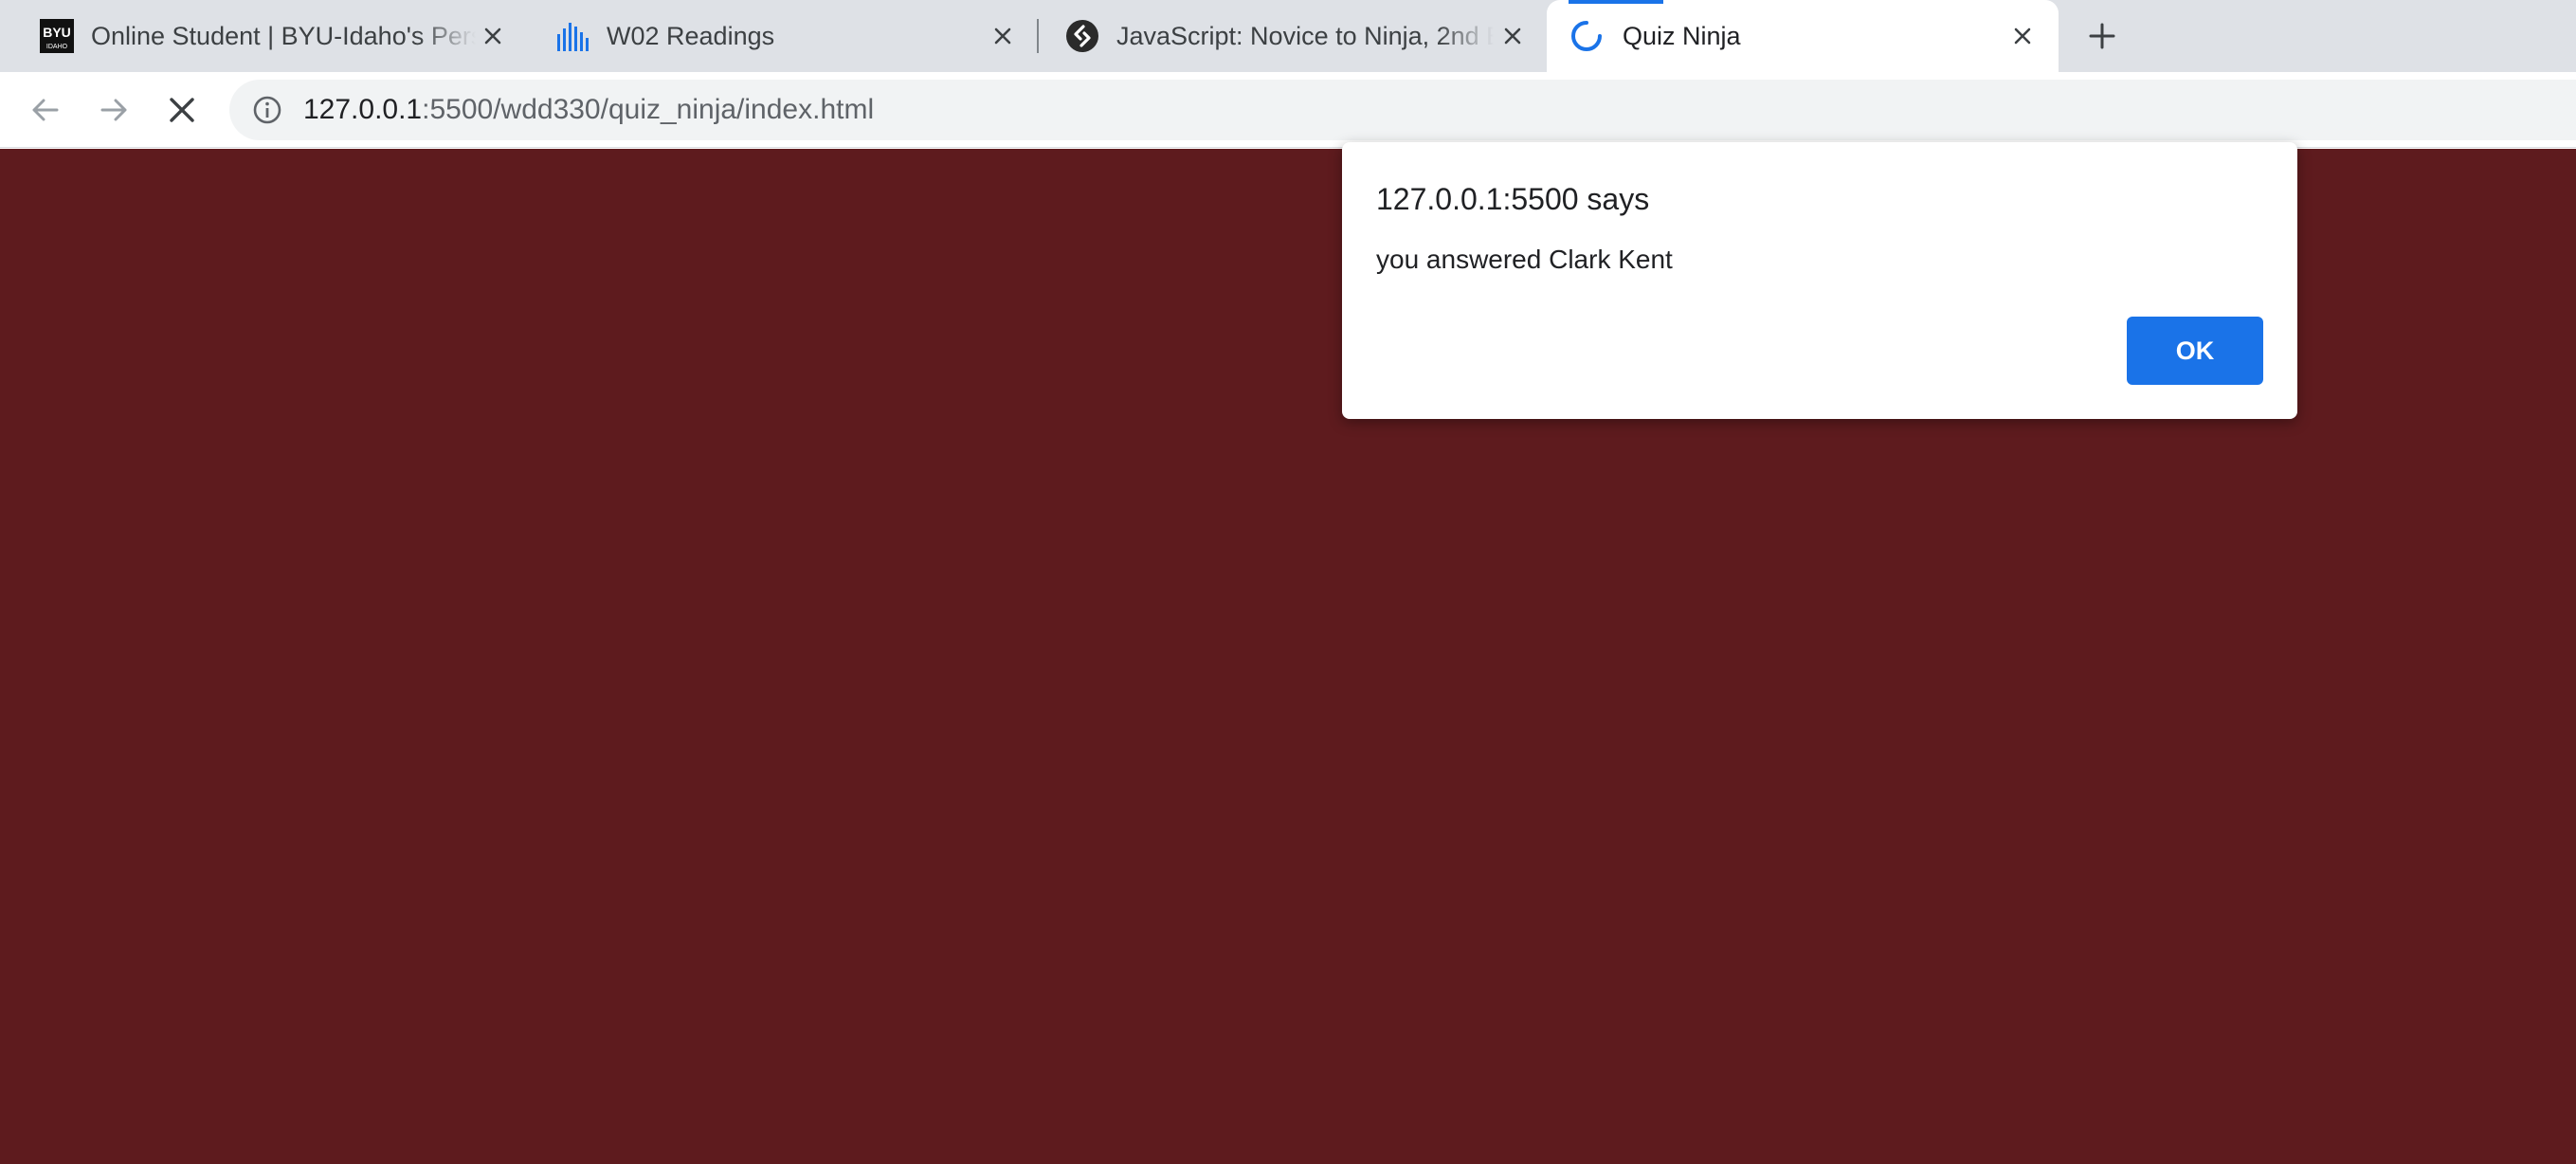  What do you see at coordinates (1682, 36) in the screenshot?
I see `tab-title: Quiz Ninja` at bounding box center [1682, 36].